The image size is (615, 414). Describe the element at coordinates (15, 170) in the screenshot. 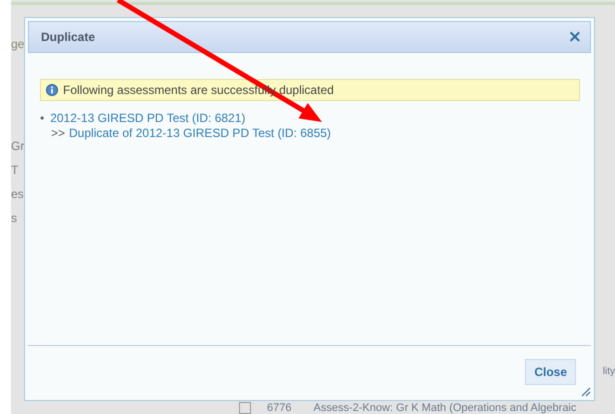

I see `background-text: T` at that location.